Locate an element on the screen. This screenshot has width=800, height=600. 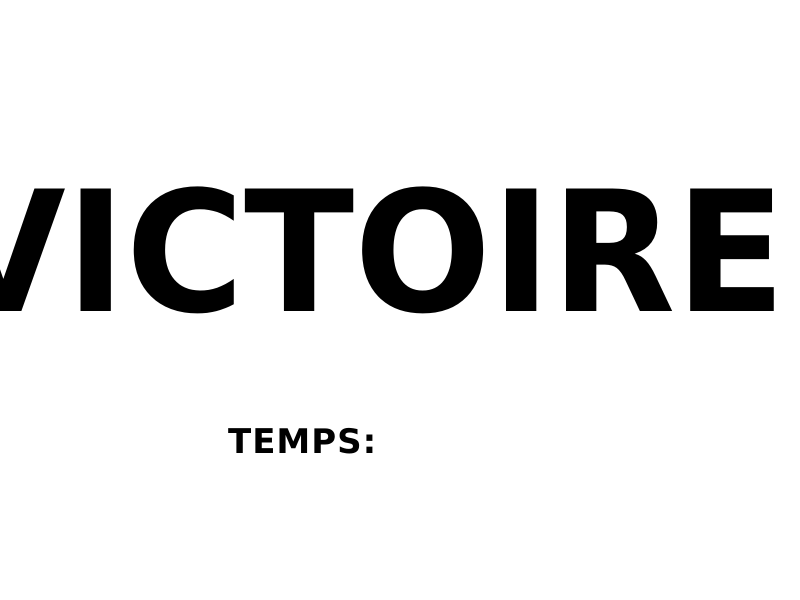
time-display: TEMPS: is located at coordinates (307, 442).